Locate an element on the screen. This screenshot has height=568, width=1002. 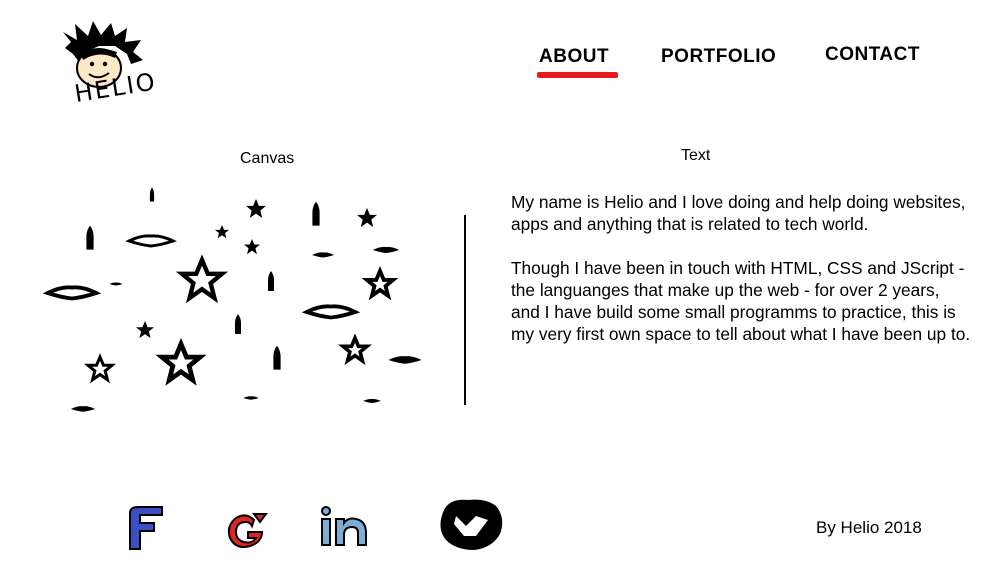
facebook-icon is located at coordinates (145, 529).